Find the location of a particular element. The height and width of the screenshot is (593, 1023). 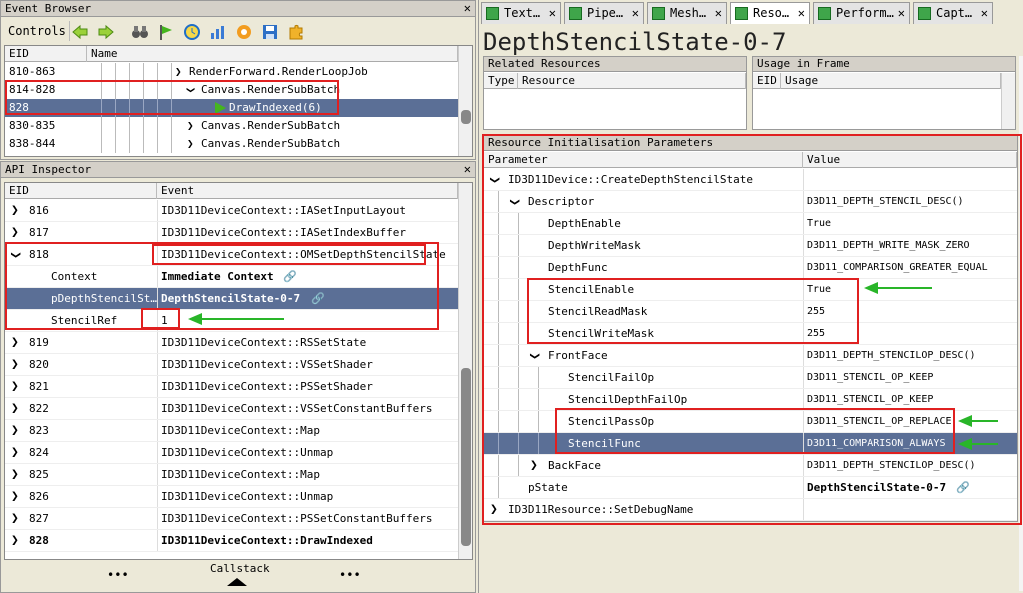

api-row: ❯ 824 ID3D11DeviceContext::Unmap is located at coordinates (231, 453).